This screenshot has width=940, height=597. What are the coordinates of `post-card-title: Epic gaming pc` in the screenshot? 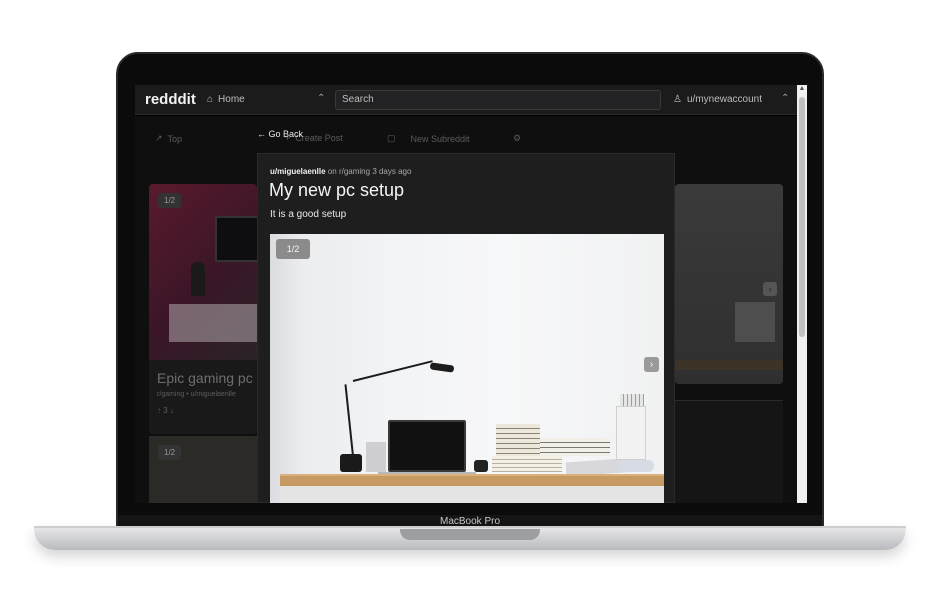 It's located at (205, 378).